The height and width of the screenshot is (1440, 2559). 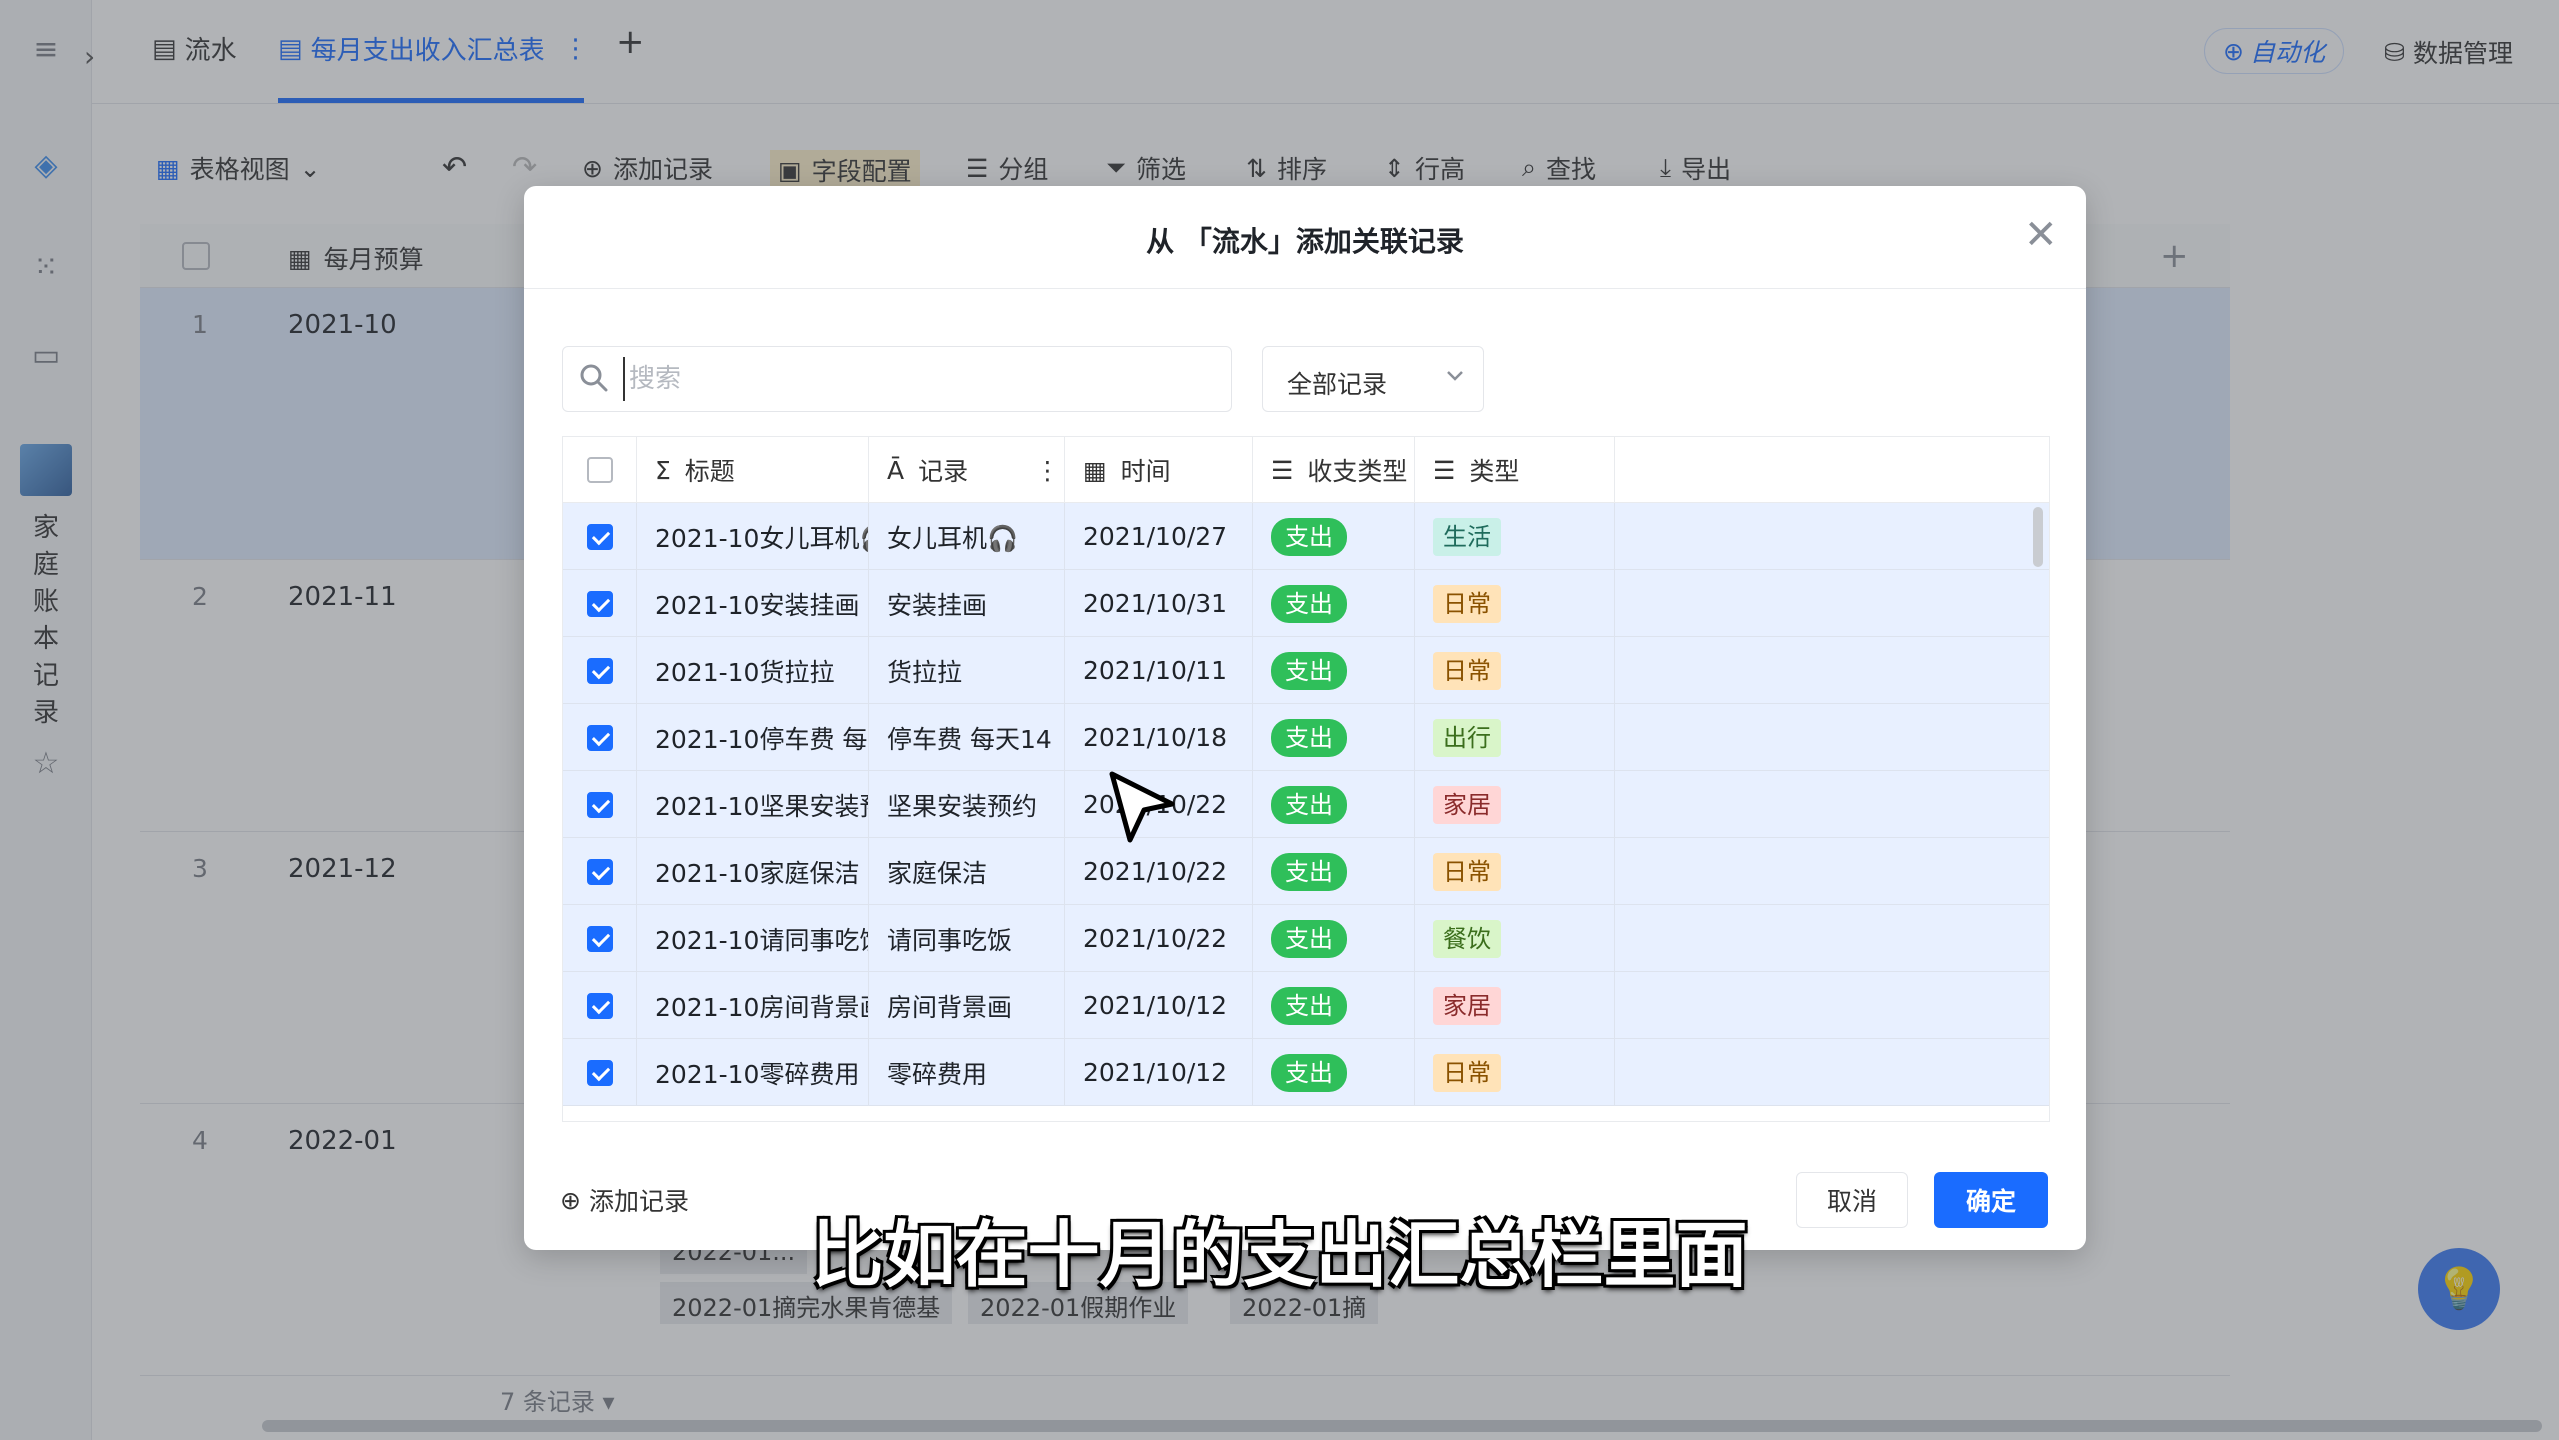 What do you see at coordinates (753, 1005) in the screenshot?
I see `cell-title: 2021-10房间背景画` at bounding box center [753, 1005].